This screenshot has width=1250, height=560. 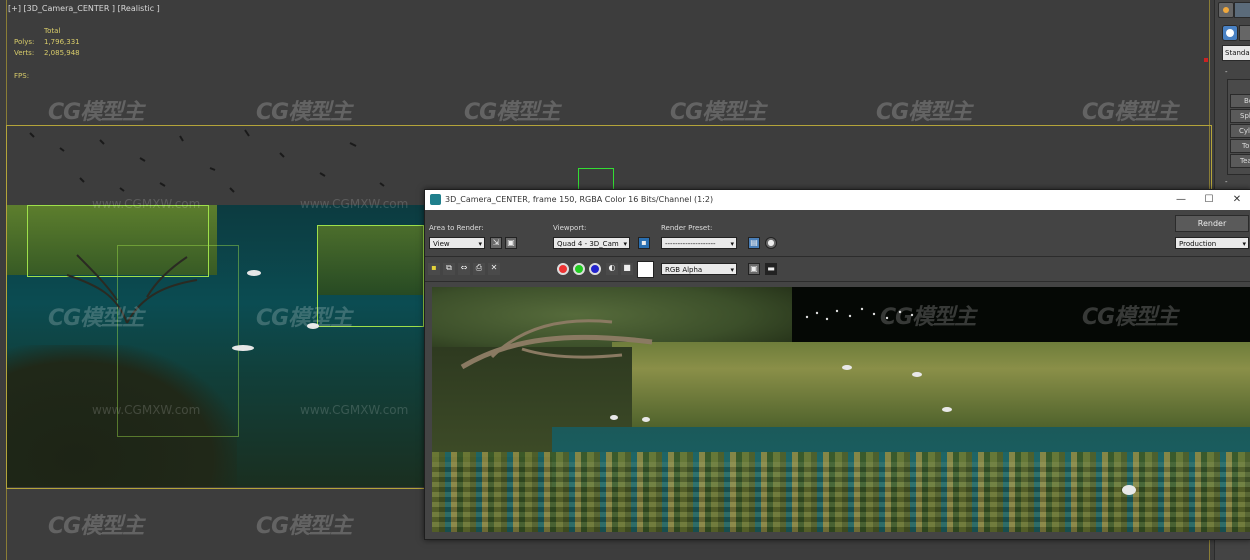 I want to click on environment-icon: ●, so click(x=771, y=243).